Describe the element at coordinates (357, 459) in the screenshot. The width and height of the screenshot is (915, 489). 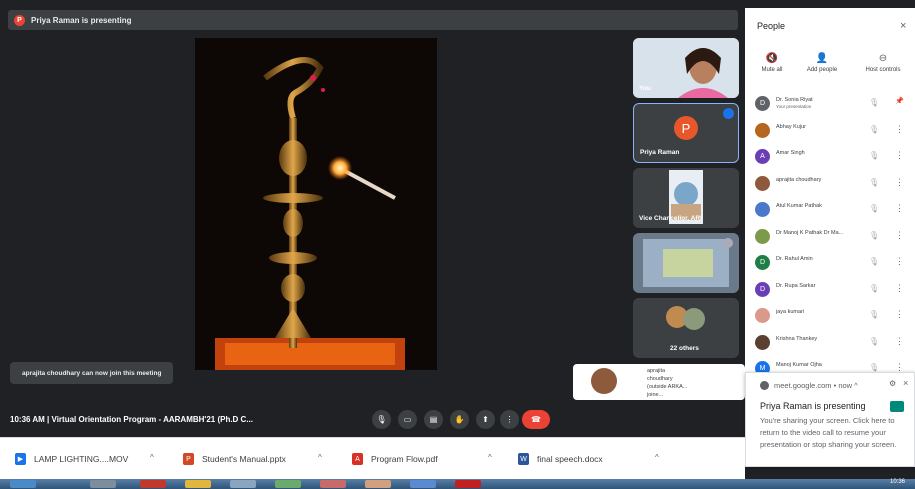
I see `pdf-file-icon: A` at that location.